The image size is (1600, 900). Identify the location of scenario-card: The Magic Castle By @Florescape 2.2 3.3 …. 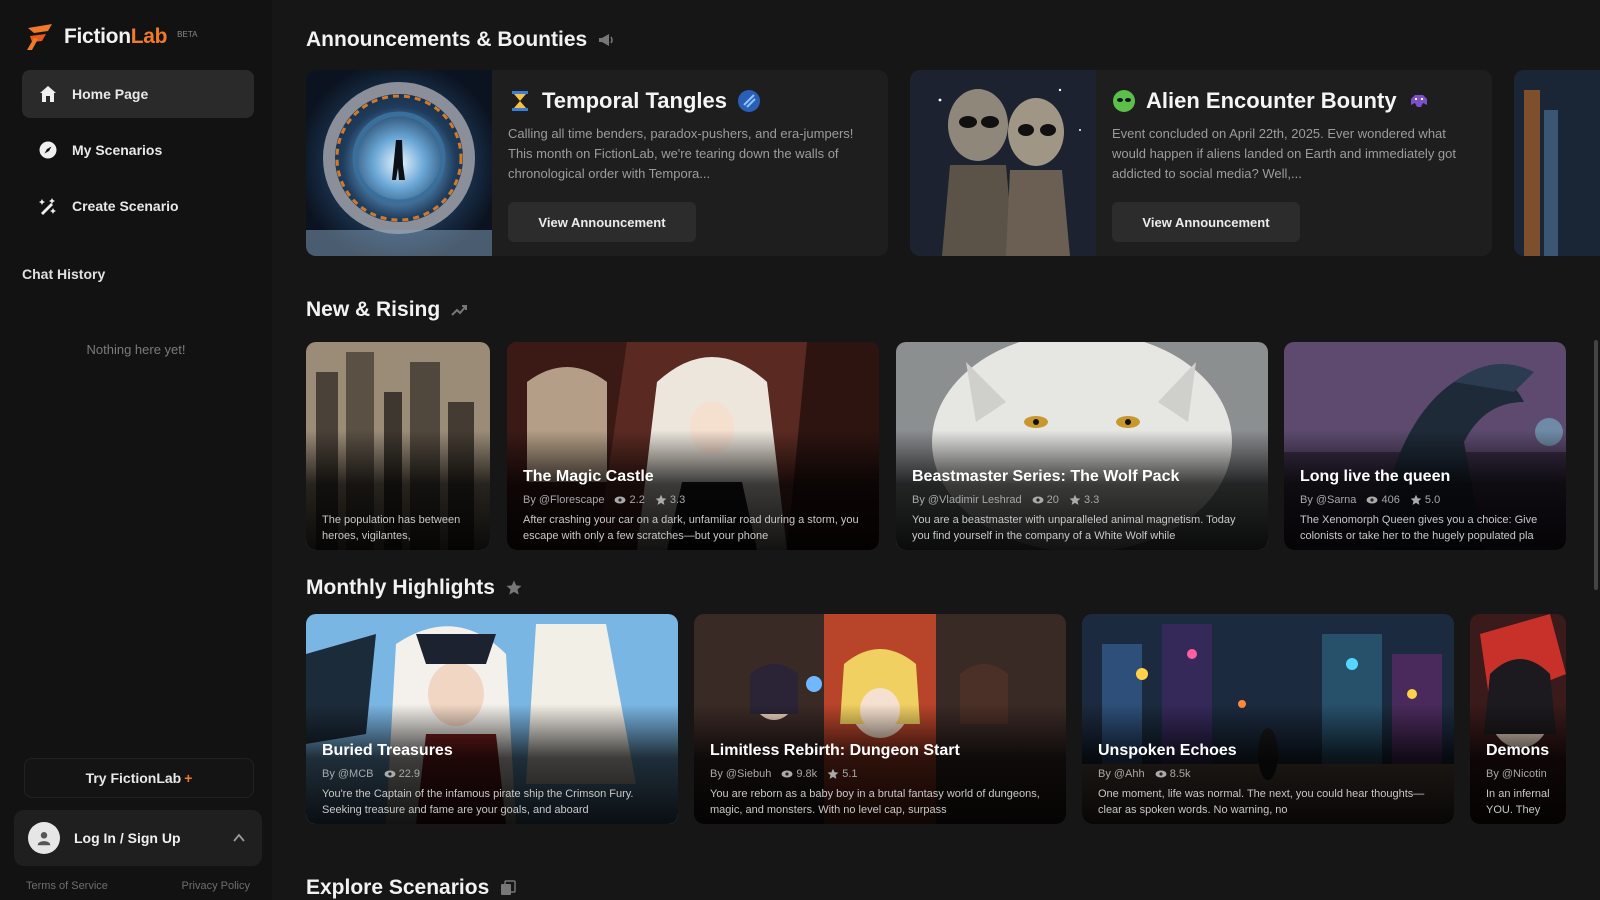
(693, 446).